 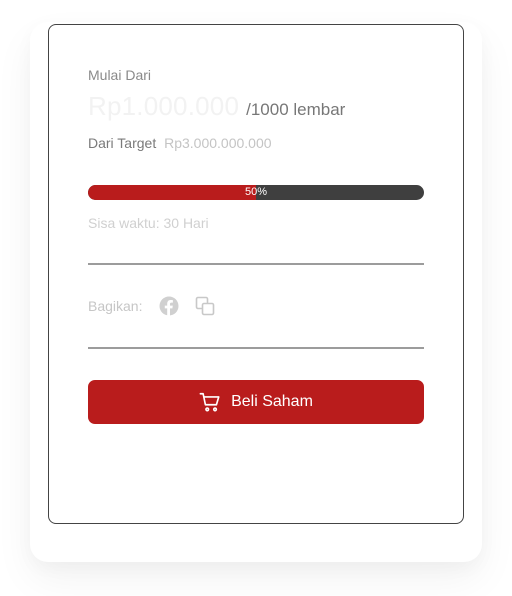 I want to click on target-value: Rp3.000.000.000, so click(x=218, y=143).